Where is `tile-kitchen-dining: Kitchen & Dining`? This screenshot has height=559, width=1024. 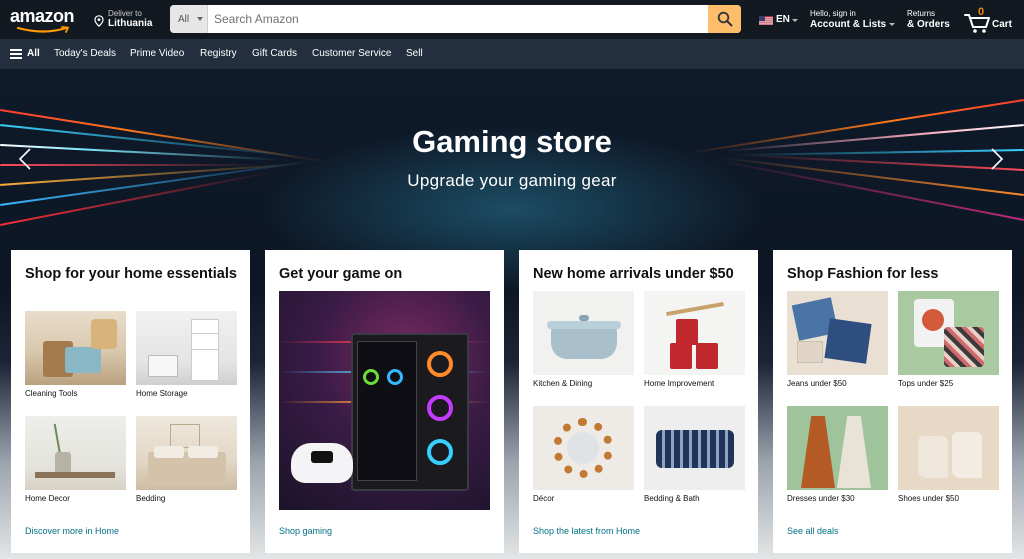 tile-kitchen-dining: Kitchen & Dining is located at coordinates (583, 339).